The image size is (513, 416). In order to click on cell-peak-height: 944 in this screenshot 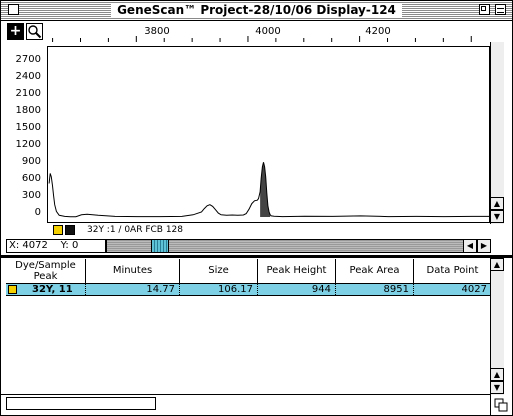, I will do `click(297, 289)`.